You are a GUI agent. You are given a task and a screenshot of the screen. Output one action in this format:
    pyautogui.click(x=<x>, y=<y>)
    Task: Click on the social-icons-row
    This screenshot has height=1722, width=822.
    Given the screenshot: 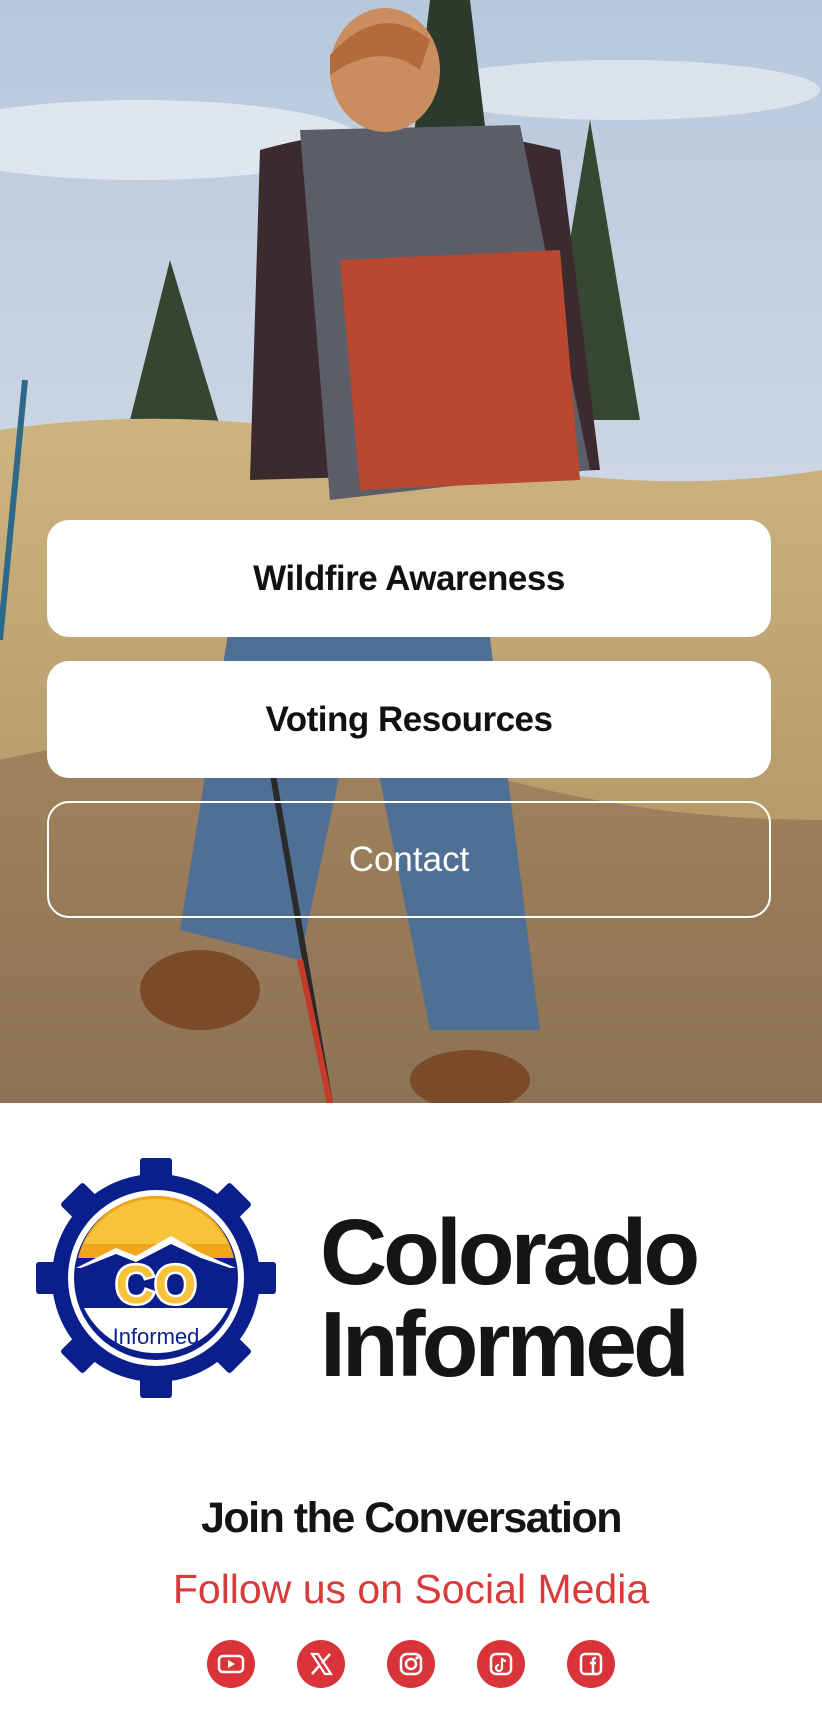 What is the action you would take?
    pyautogui.click(x=411, y=1664)
    